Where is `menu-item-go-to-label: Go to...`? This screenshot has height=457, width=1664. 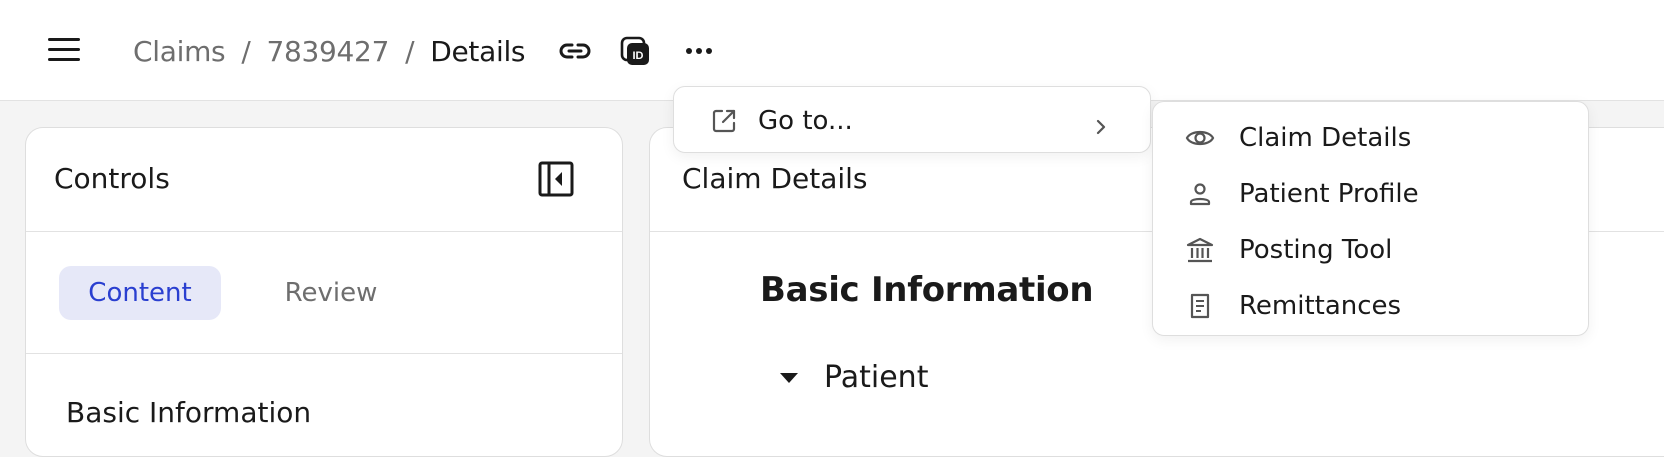 menu-item-go-to-label: Go to... is located at coordinates (805, 121).